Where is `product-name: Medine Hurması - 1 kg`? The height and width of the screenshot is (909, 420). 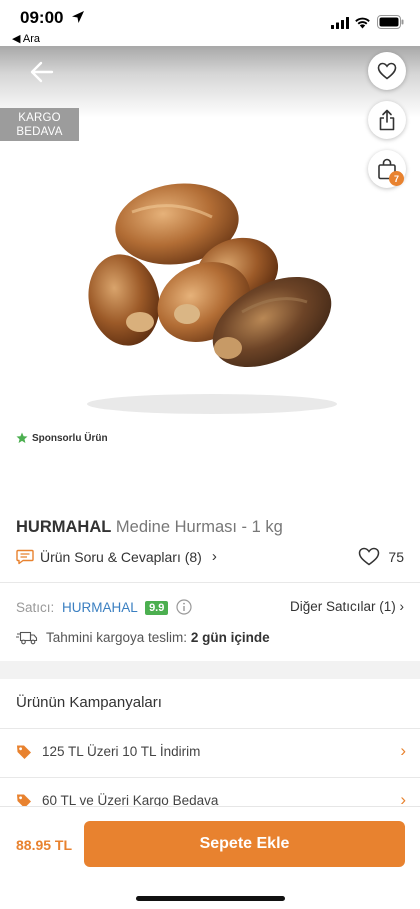 product-name: Medine Hurması - 1 kg is located at coordinates (199, 527).